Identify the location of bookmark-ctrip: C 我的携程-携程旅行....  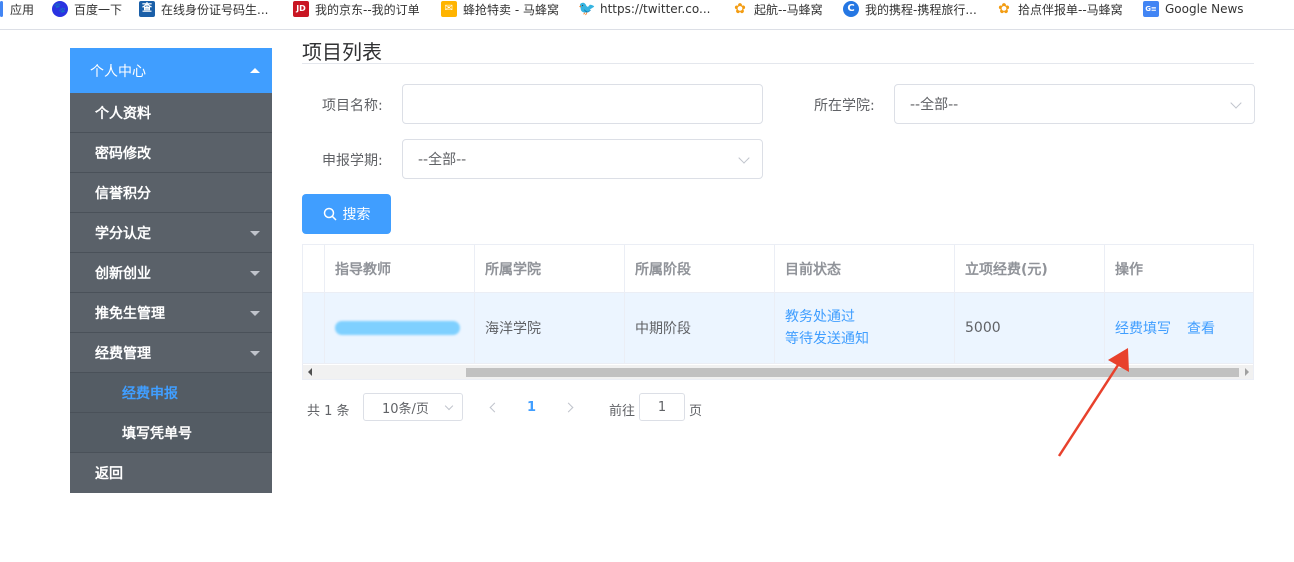
(910, 9).